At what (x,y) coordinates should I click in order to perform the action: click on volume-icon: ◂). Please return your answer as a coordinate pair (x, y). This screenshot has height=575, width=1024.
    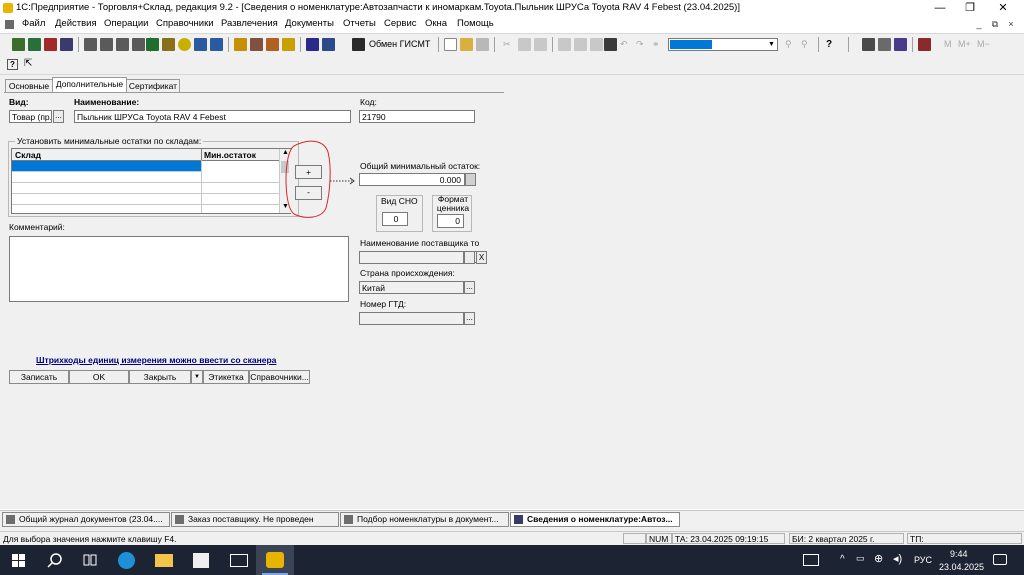
    Looking at the image, I should click on (897, 558).